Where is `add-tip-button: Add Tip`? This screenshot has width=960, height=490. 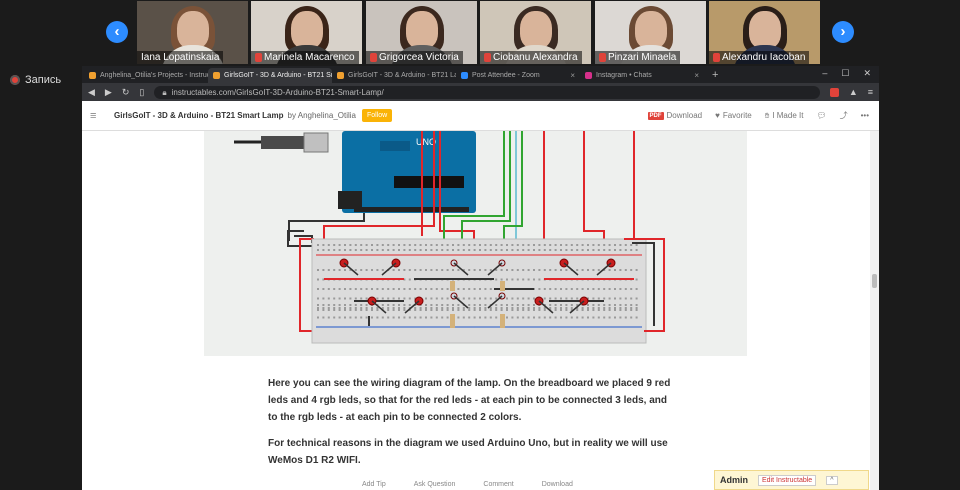 add-tip-button: Add Tip is located at coordinates (374, 484).